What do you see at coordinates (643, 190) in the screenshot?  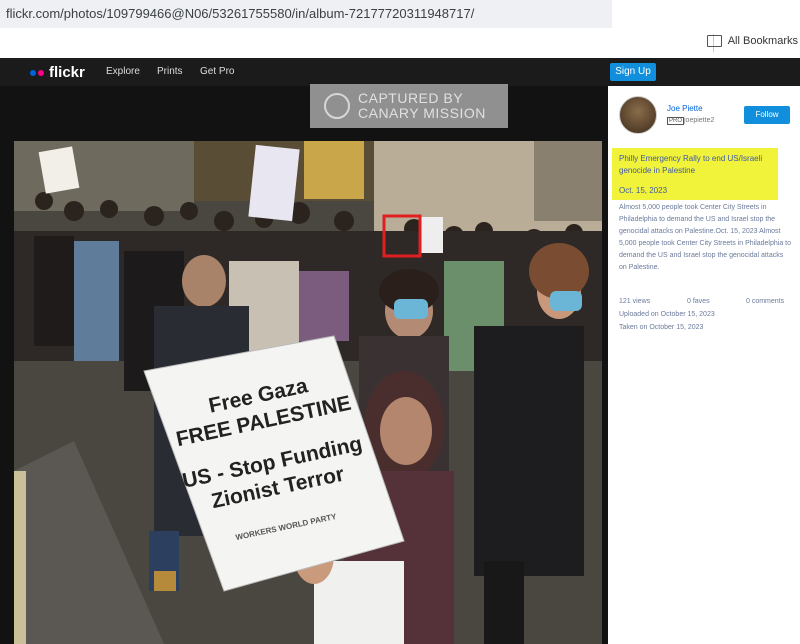 I see `photo-date: Oct. 15, 2023` at bounding box center [643, 190].